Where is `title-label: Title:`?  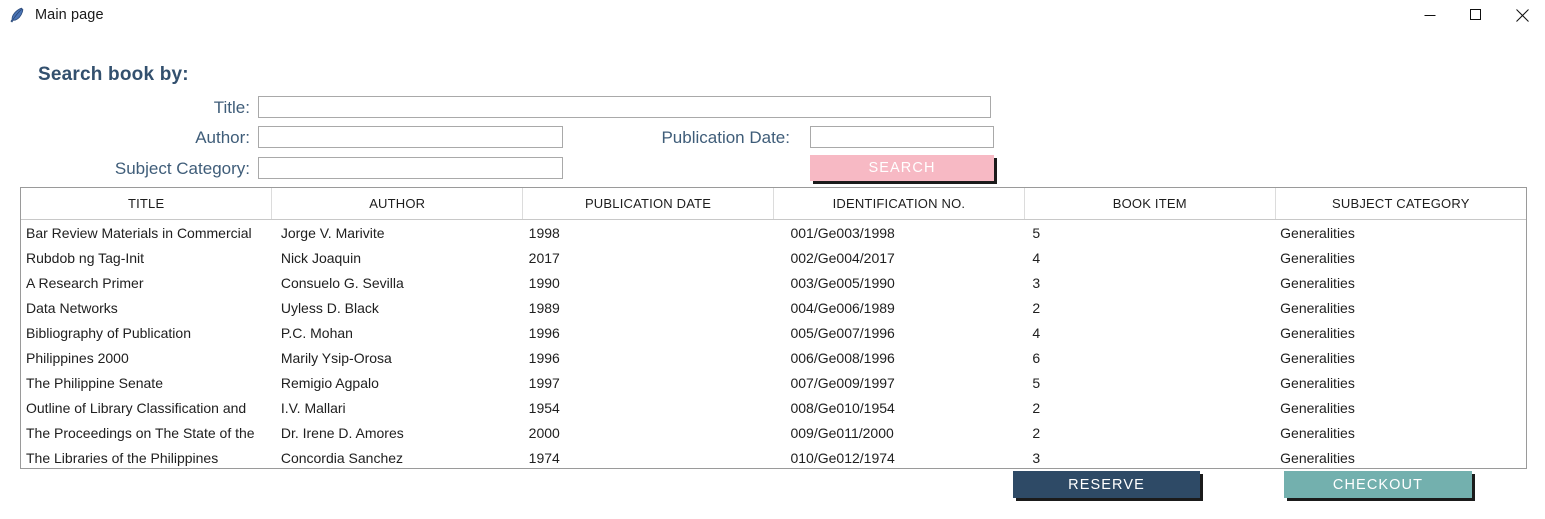
title-label: Title: is located at coordinates (231, 107).